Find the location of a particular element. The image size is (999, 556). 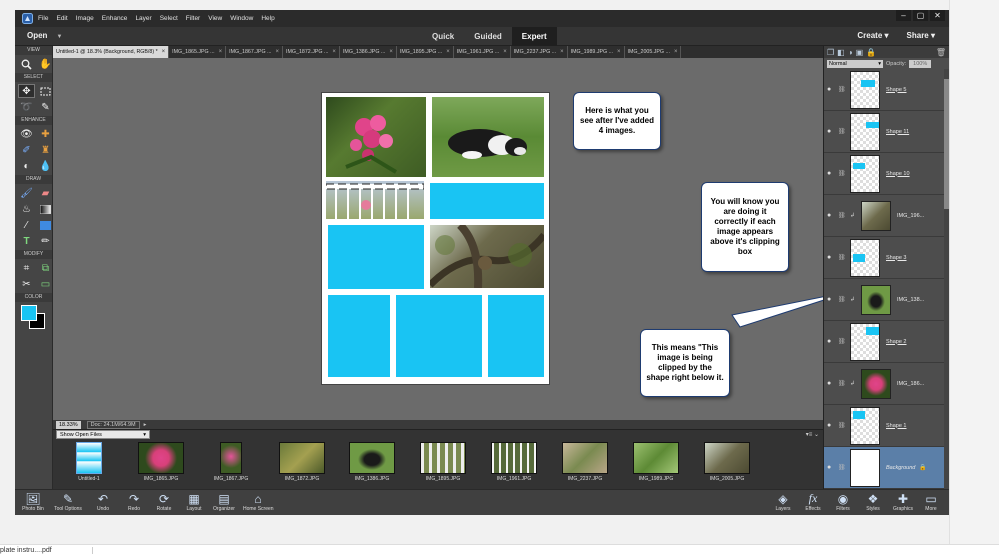

photo-bin-menu-icon: ▾≡ ⌄ is located at coordinates (812, 434).